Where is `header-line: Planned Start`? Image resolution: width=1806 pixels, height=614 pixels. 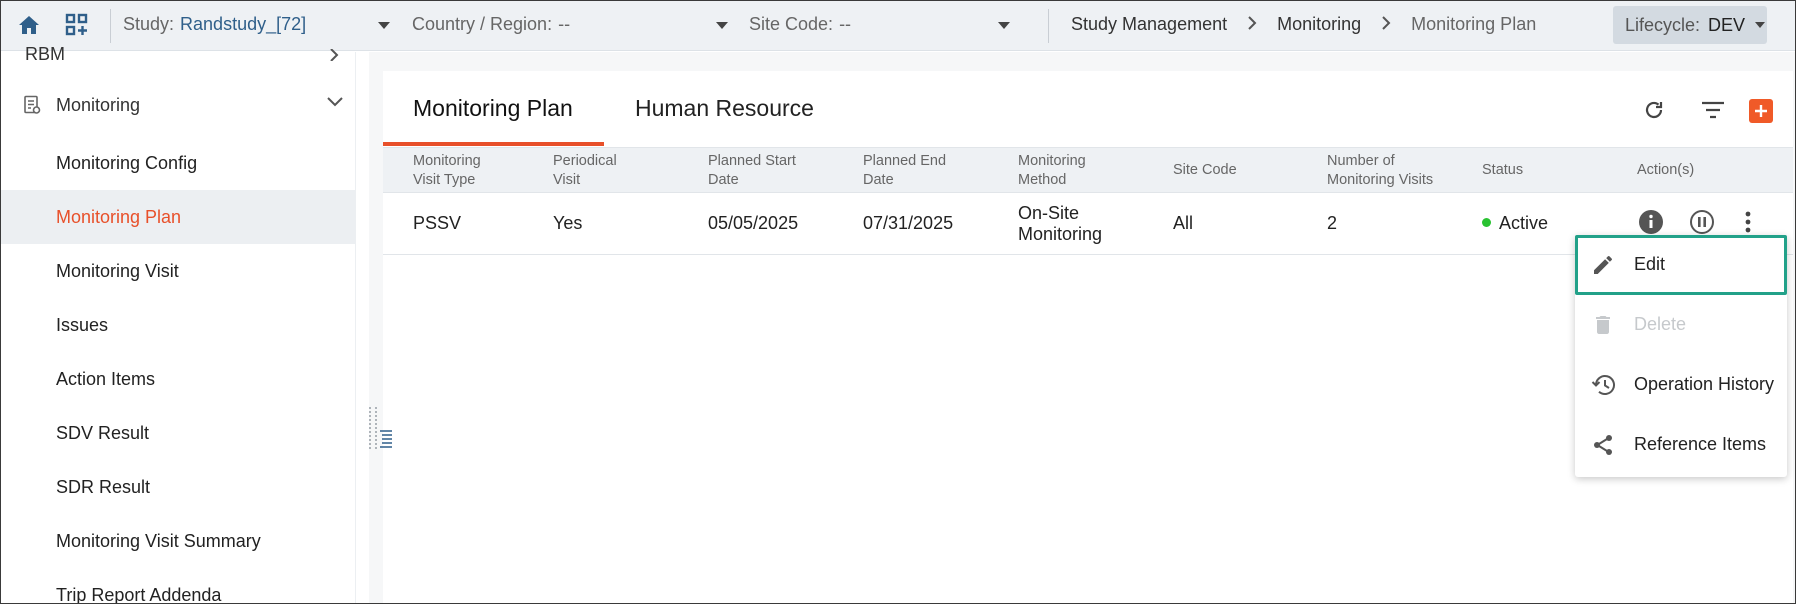
header-line: Planned Start is located at coordinates (752, 161).